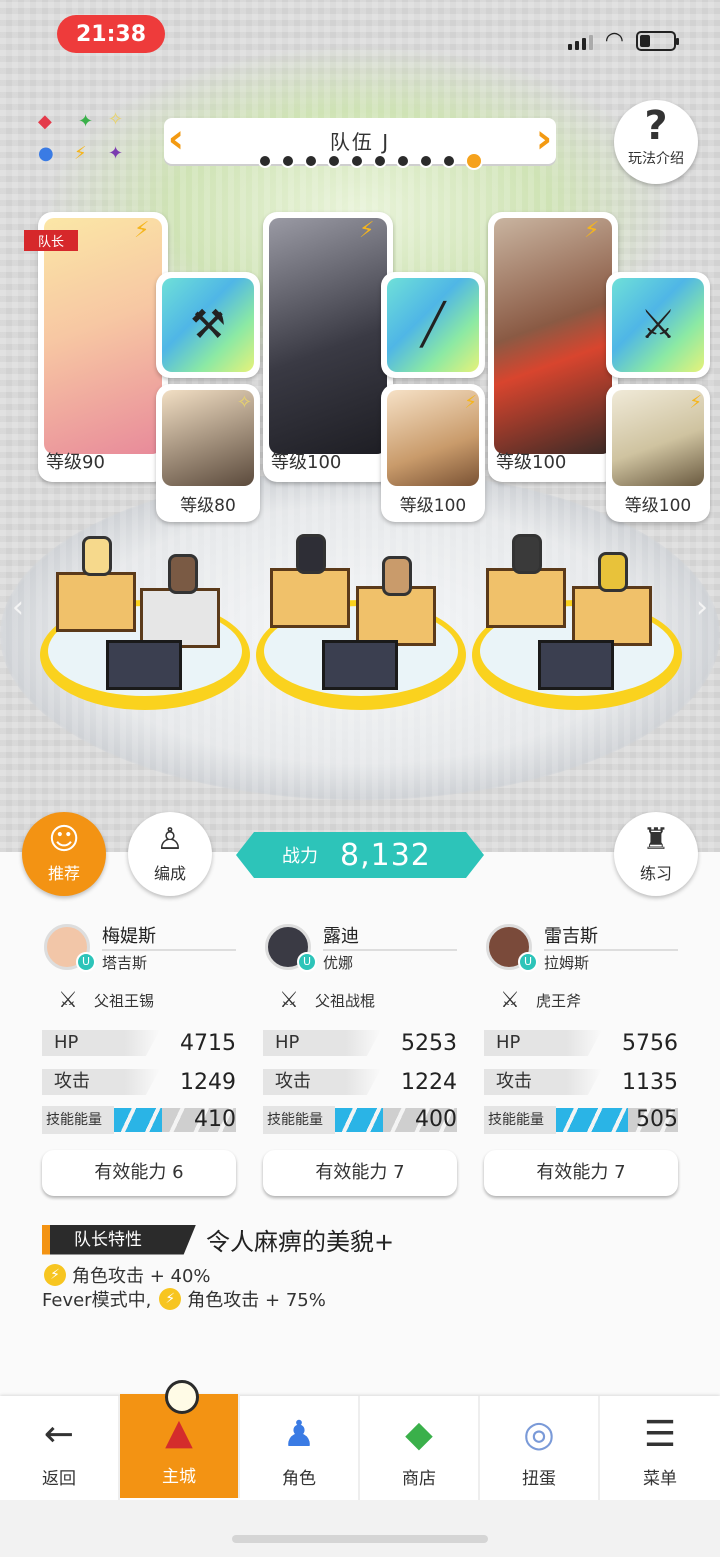 The height and width of the screenshot is (1557, 720). Describe the element at coordinates (139, 1120) in the screenshot. I see `skill-energy: 技能能量 410` at that location.